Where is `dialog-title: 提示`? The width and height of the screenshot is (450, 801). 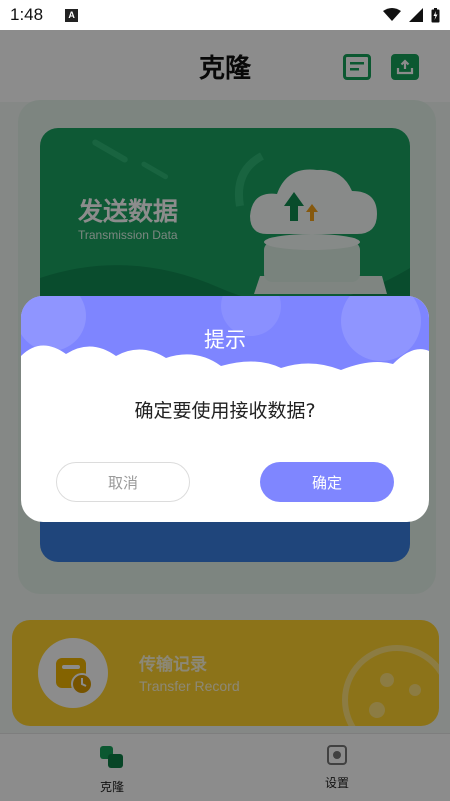
dialog-title: 提示 is located at coordinates (225, 340).